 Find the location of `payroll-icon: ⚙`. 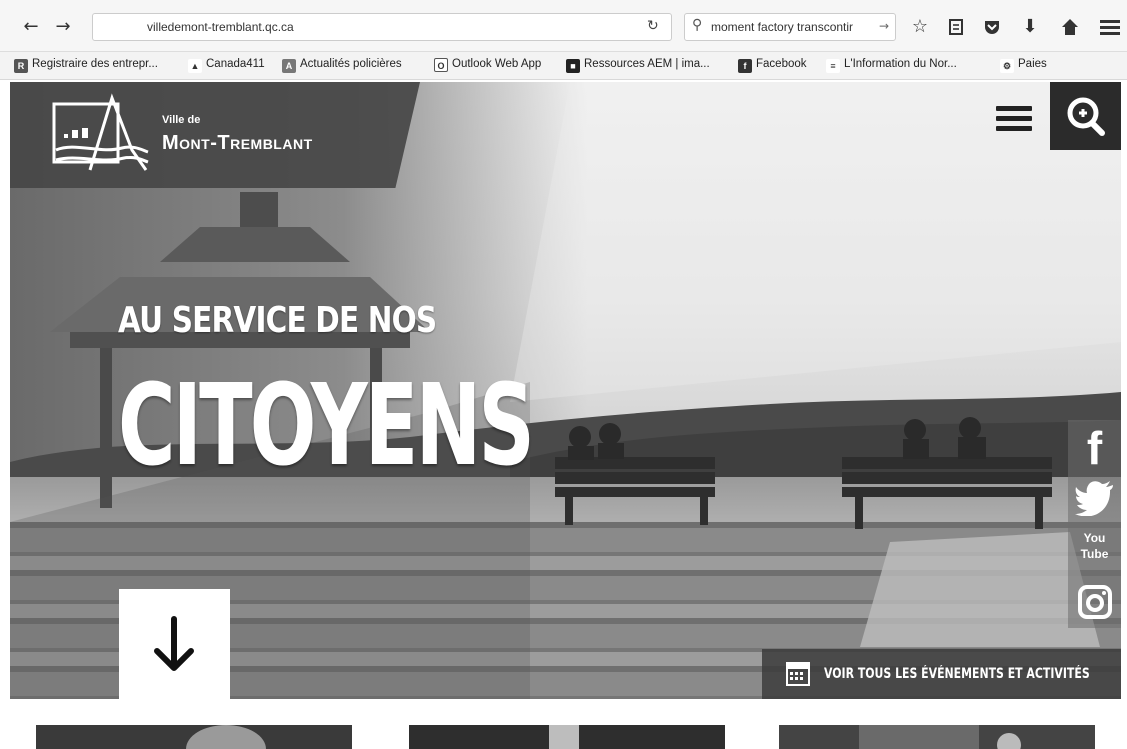

payroll-icon: ⚙ is located at coordinates (1007, 66).